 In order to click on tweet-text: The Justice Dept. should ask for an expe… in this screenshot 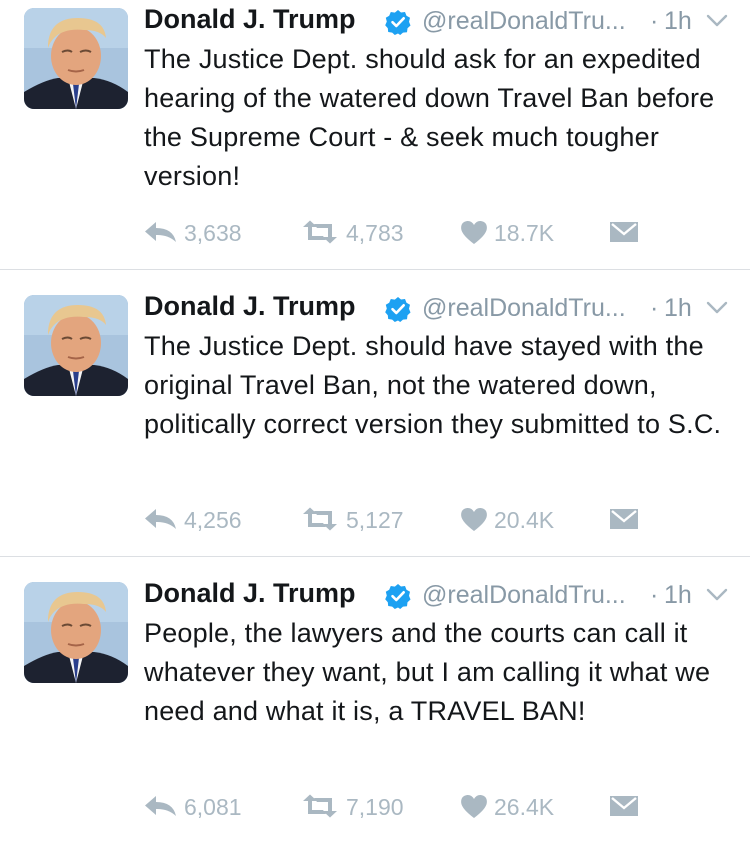, I will do `click(429, 117)`.